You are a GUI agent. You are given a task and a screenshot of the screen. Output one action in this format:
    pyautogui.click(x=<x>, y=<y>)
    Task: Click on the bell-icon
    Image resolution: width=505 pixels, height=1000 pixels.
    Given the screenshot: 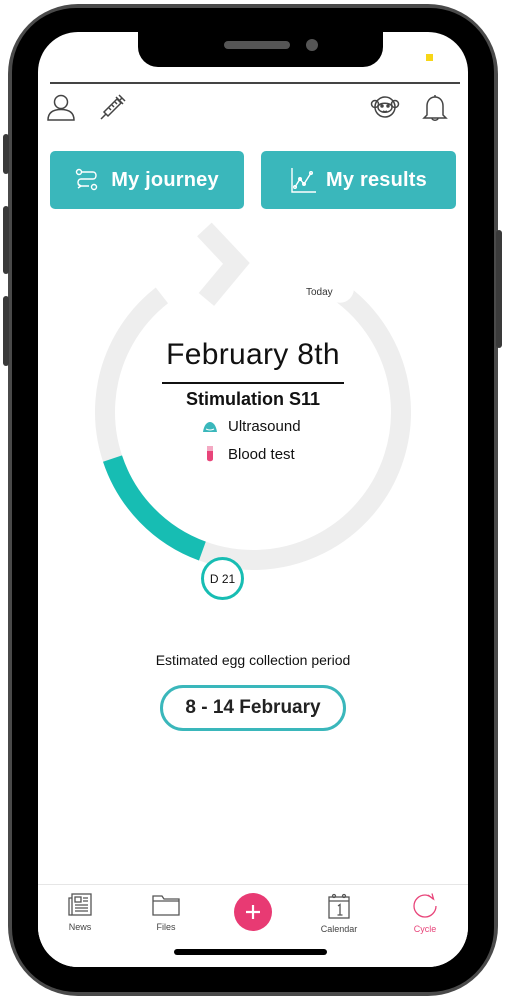 What is the action you would take?
    pyautogui.click(x=435, y=108)
    